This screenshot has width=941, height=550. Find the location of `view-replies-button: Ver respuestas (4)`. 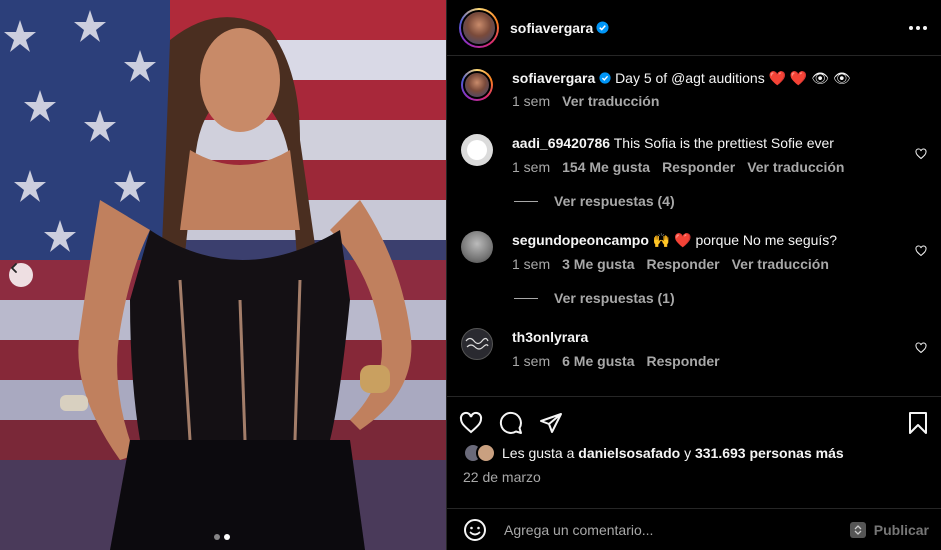

view-replies-button: Ver respuestas (4) is located at coordinates (720, 201).